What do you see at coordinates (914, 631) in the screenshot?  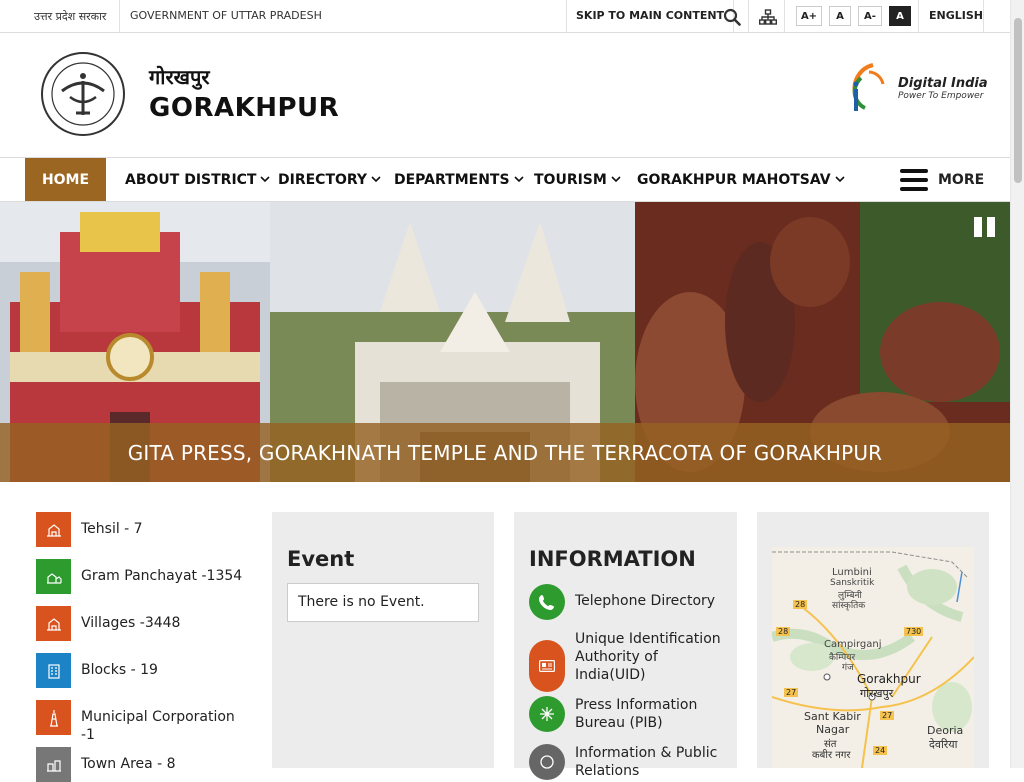 I see `road-shield: 730` at bounding box center [914, 631].